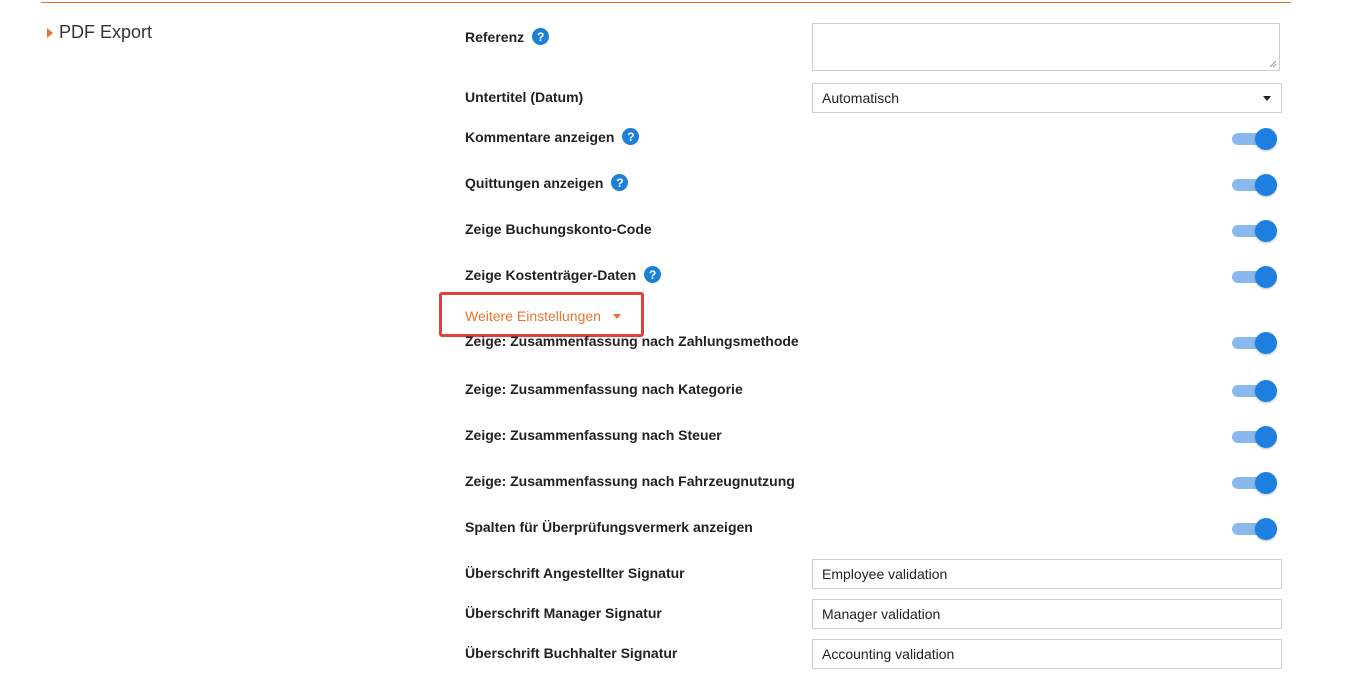 Image resolution: width=1352 pixels, height=692 pixels. I want to click on toggle-row-quittungen: Quittungen anzeigen ?, so click(547, 182).